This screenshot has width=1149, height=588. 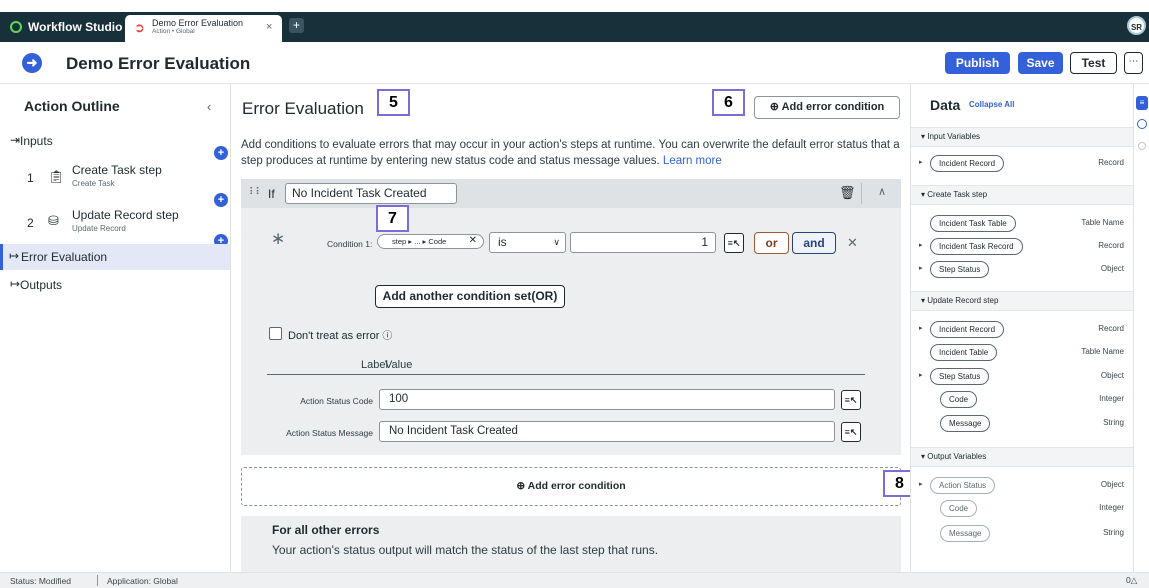 What do you see at coordinates (41, 285) in the screenshot?
I see `outline-item-label: Outputs` at bounding box center [41, 285].